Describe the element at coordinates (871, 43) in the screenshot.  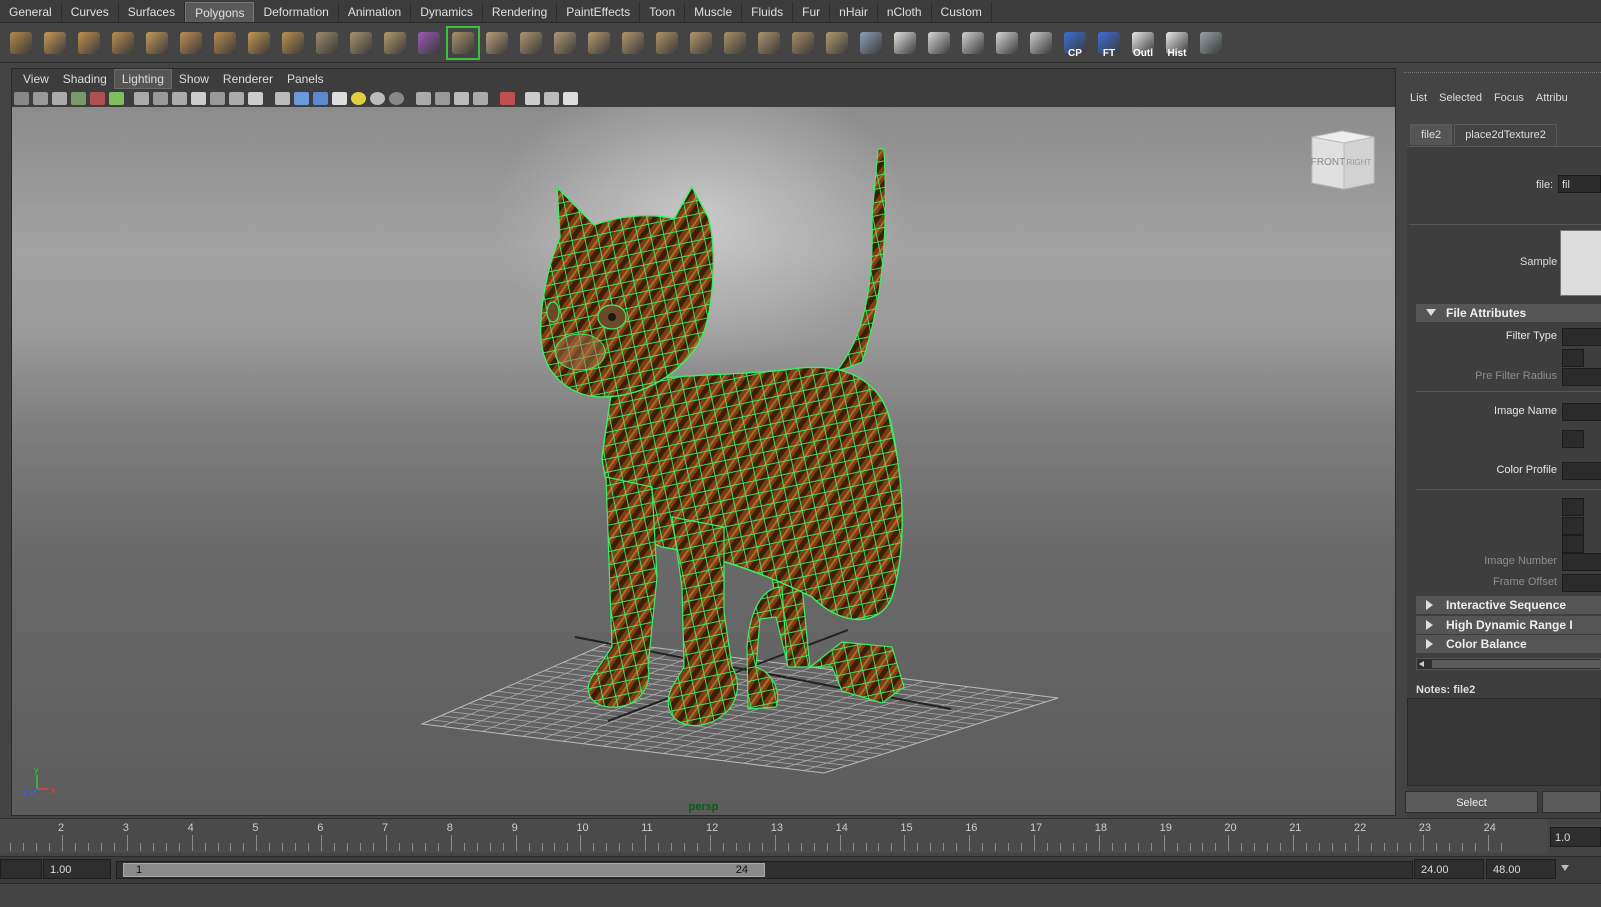
I see `uv-snapshot-icon` at that location.